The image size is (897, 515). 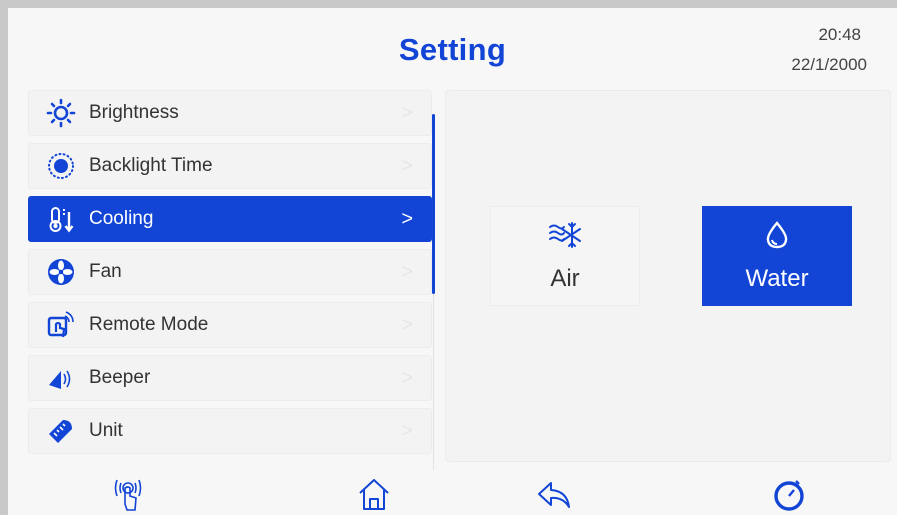 I want to click on brightness-icon, so click(x=61, y=113).